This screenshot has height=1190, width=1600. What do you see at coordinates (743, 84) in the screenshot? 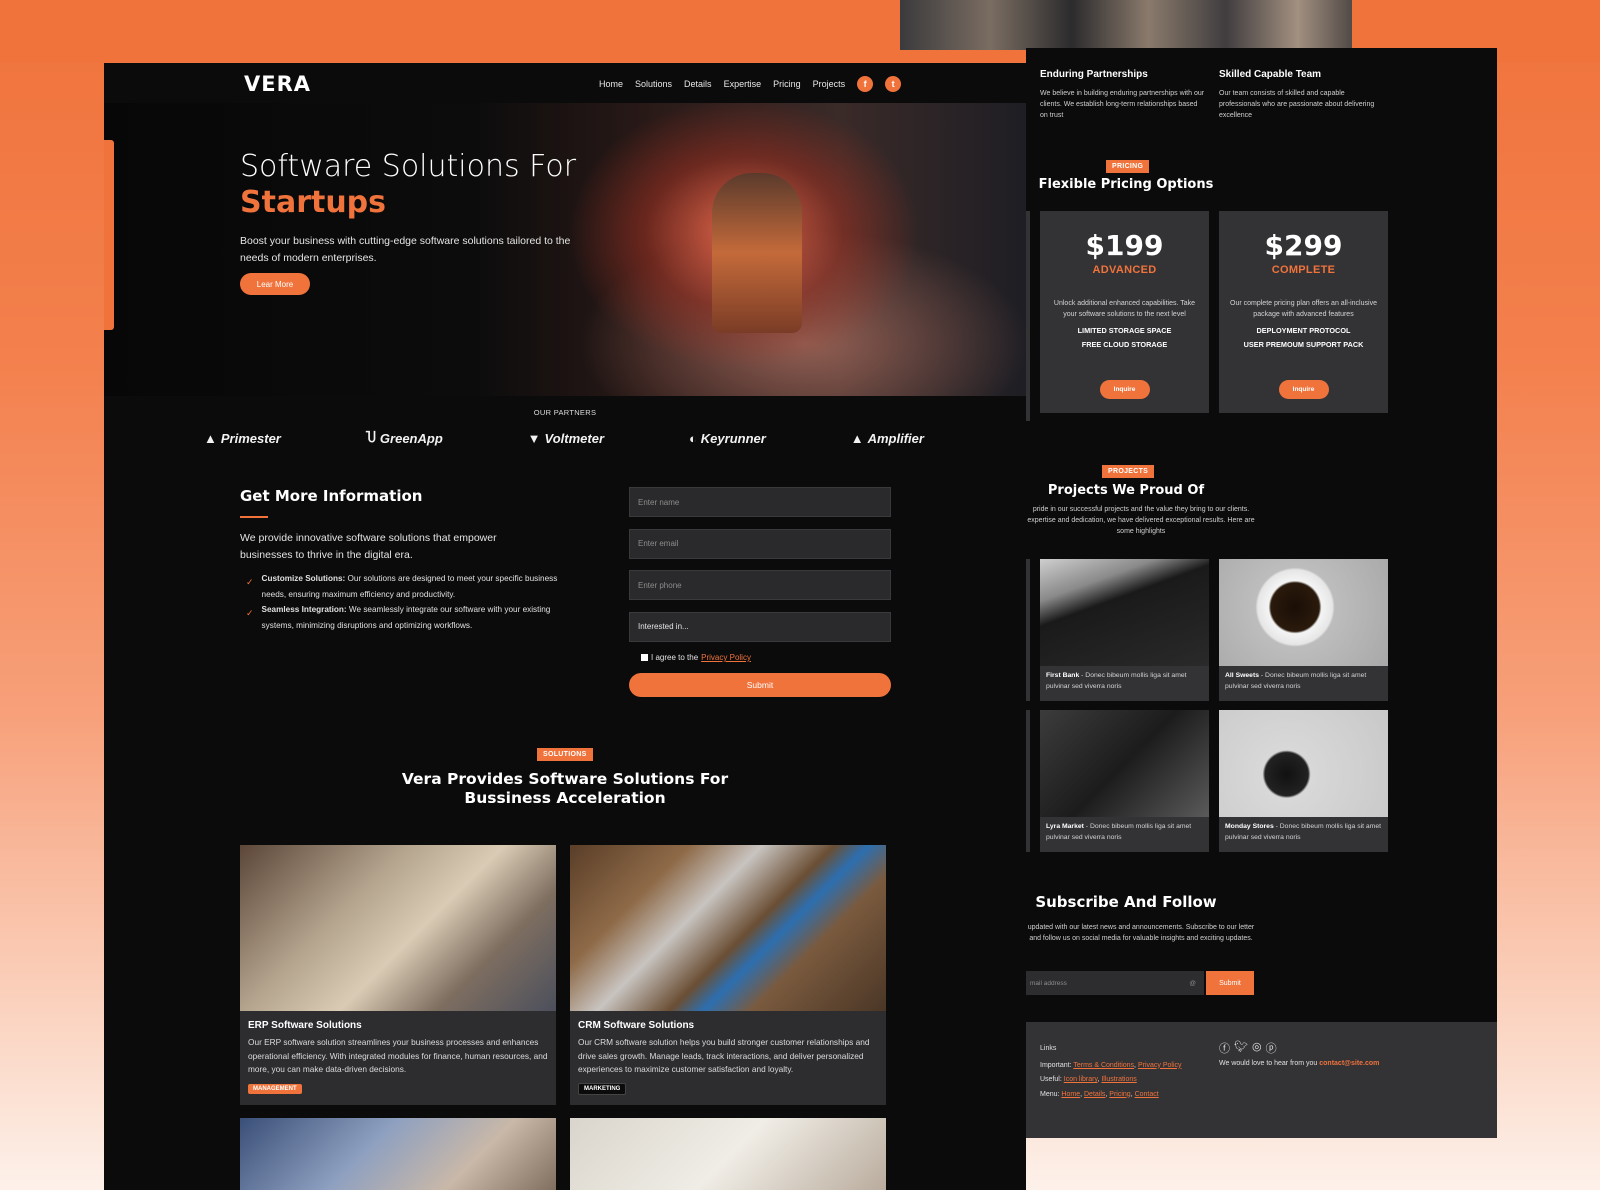
I see `nav-expertise: Expertise` at bounding box center [743, 84].